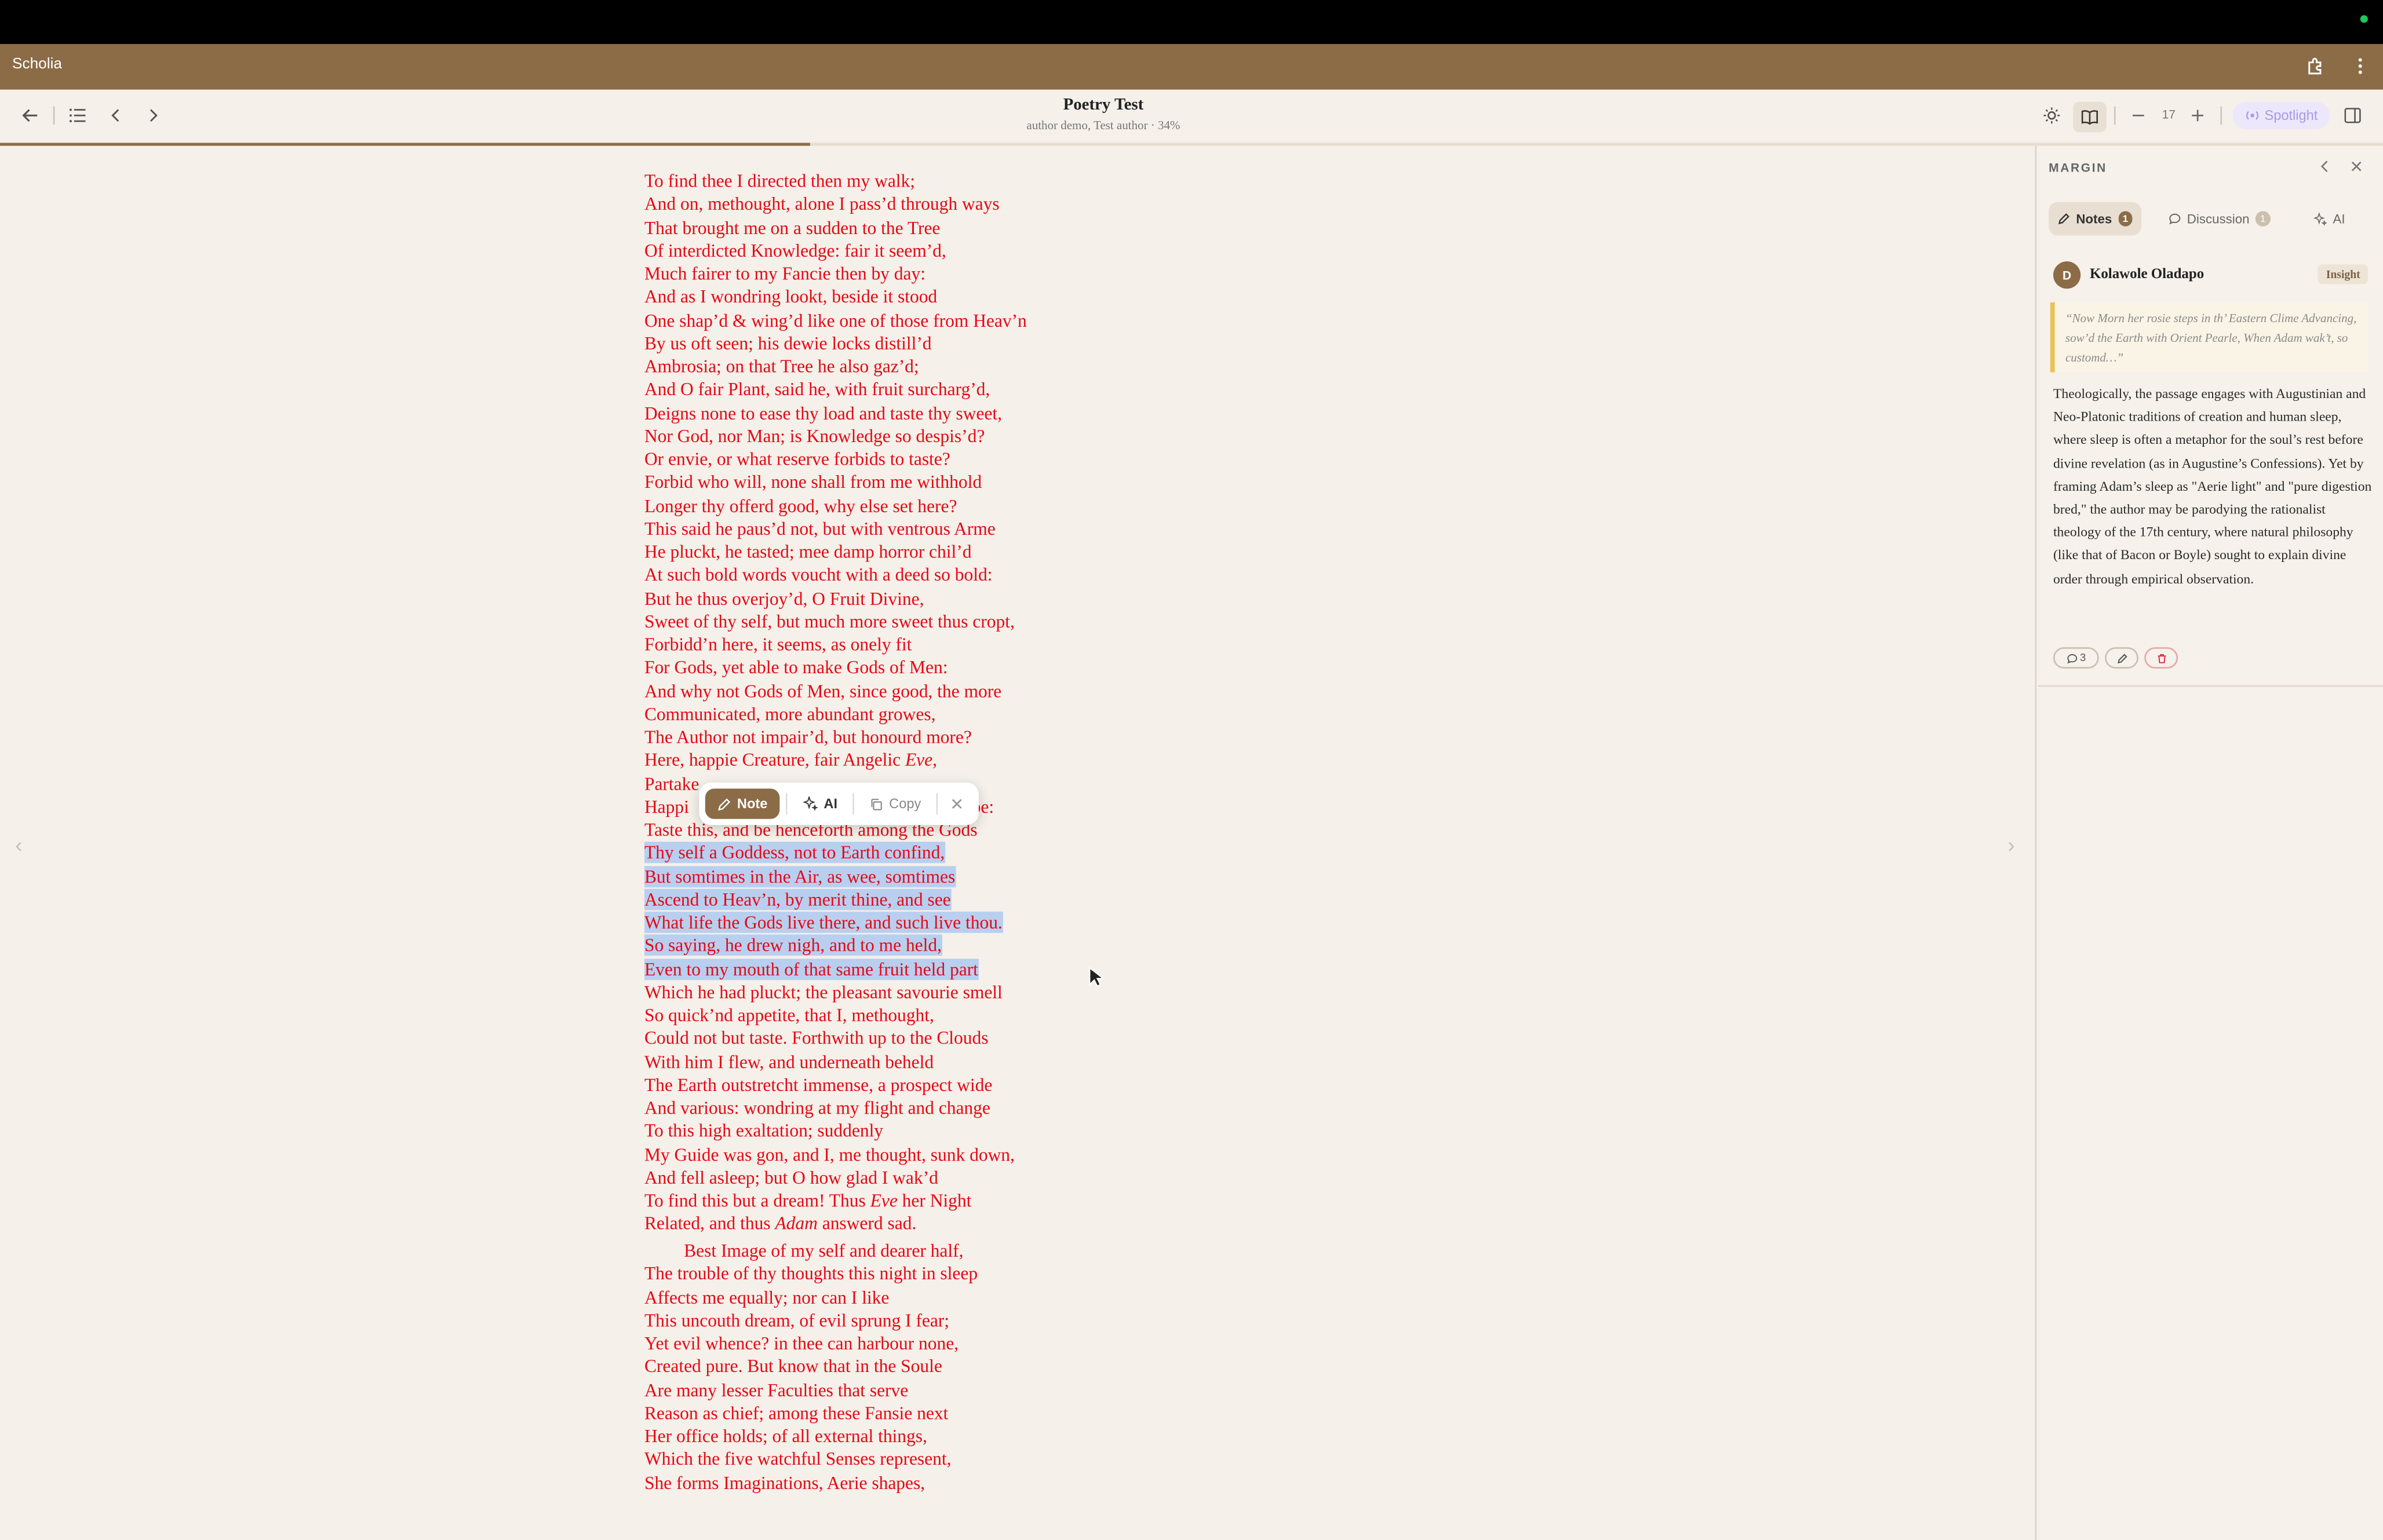 This screenshot has width=2383, height=1540. I want to click on more-vertical-icon, so click(2361, 69).